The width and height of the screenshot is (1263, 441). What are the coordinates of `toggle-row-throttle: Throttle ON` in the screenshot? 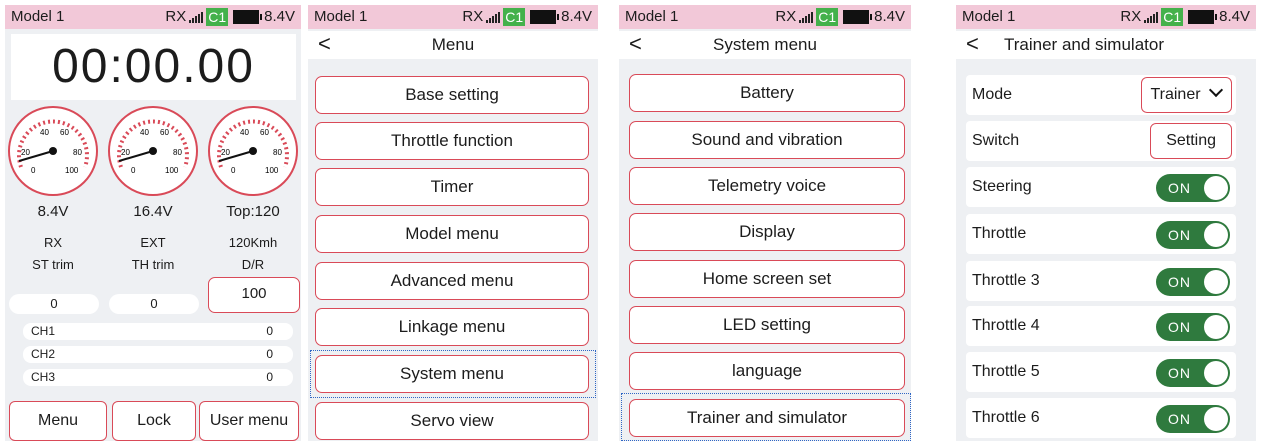 It's located at (1101, 234).